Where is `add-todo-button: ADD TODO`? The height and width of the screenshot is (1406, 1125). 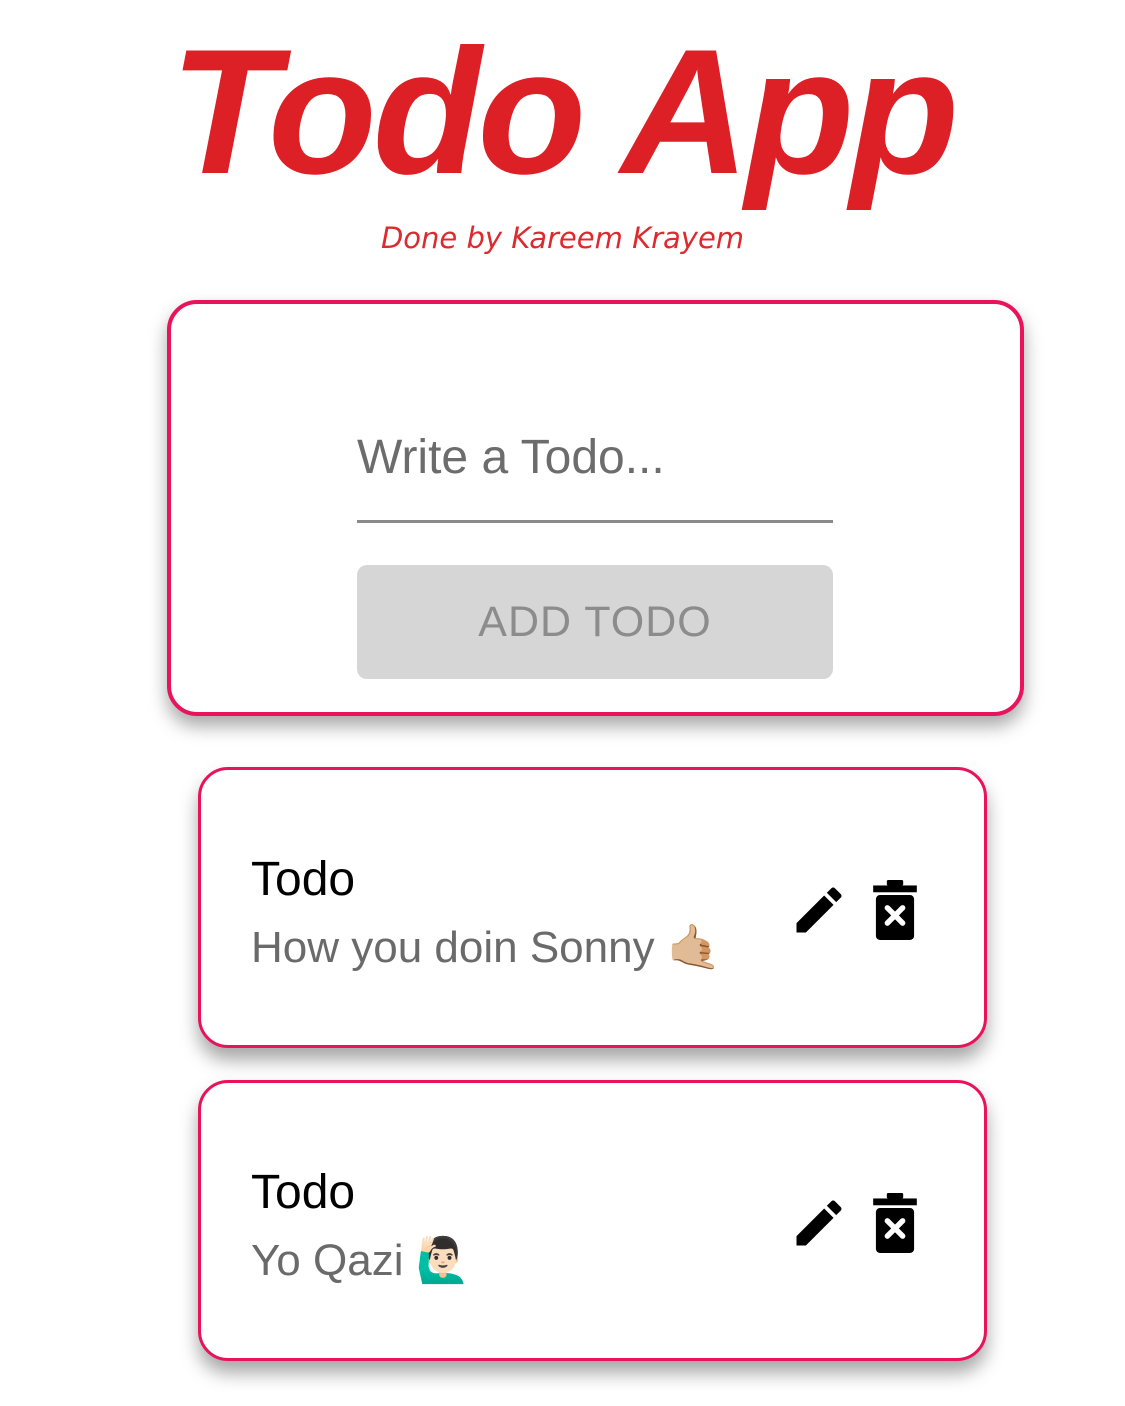 add-todo-button: ADD TODO is located at coordinates (595, 622).